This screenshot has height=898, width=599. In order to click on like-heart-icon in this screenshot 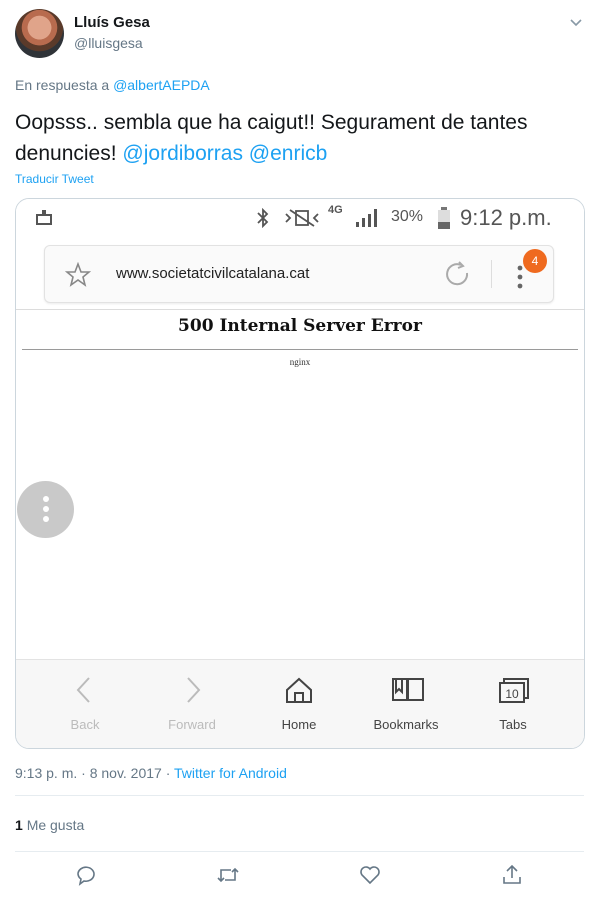, I will do `click(370, 875)`.